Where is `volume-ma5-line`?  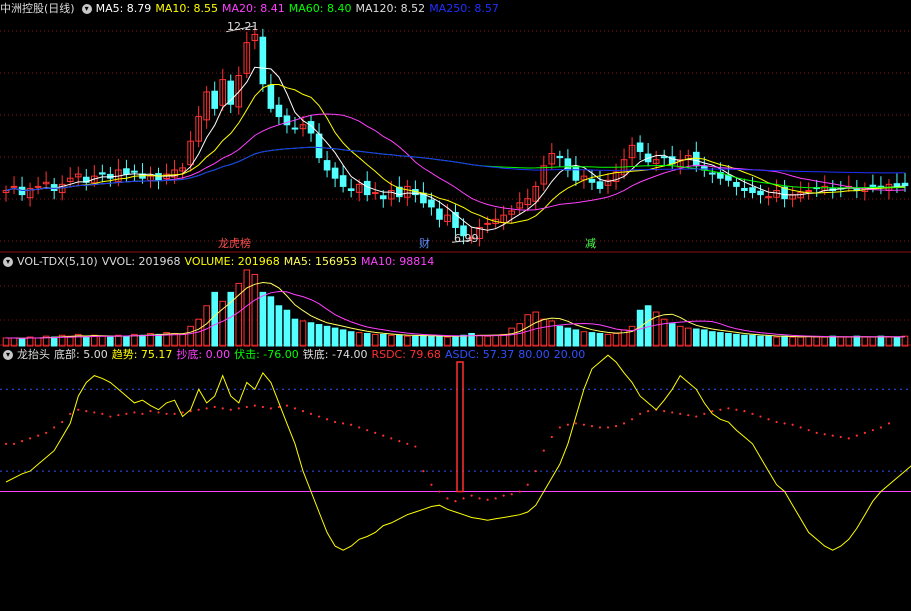
volume-ma5-line is located at coordinates (456, 310).